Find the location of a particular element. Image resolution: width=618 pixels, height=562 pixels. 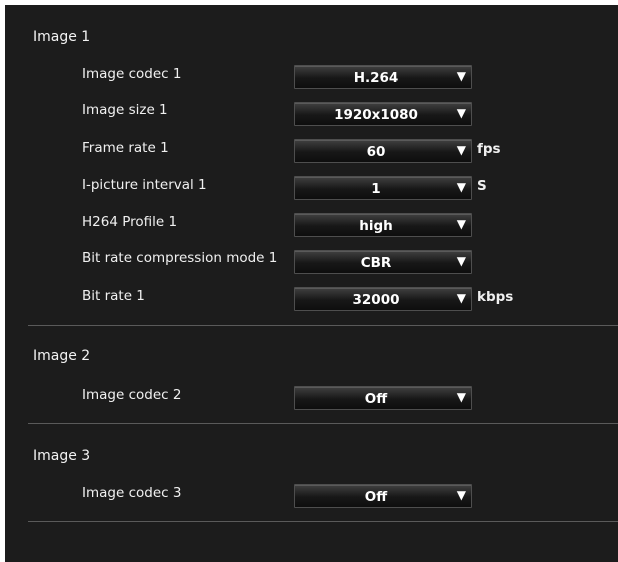

frame-rate-unit: fps is located at coordinates (489, 149).